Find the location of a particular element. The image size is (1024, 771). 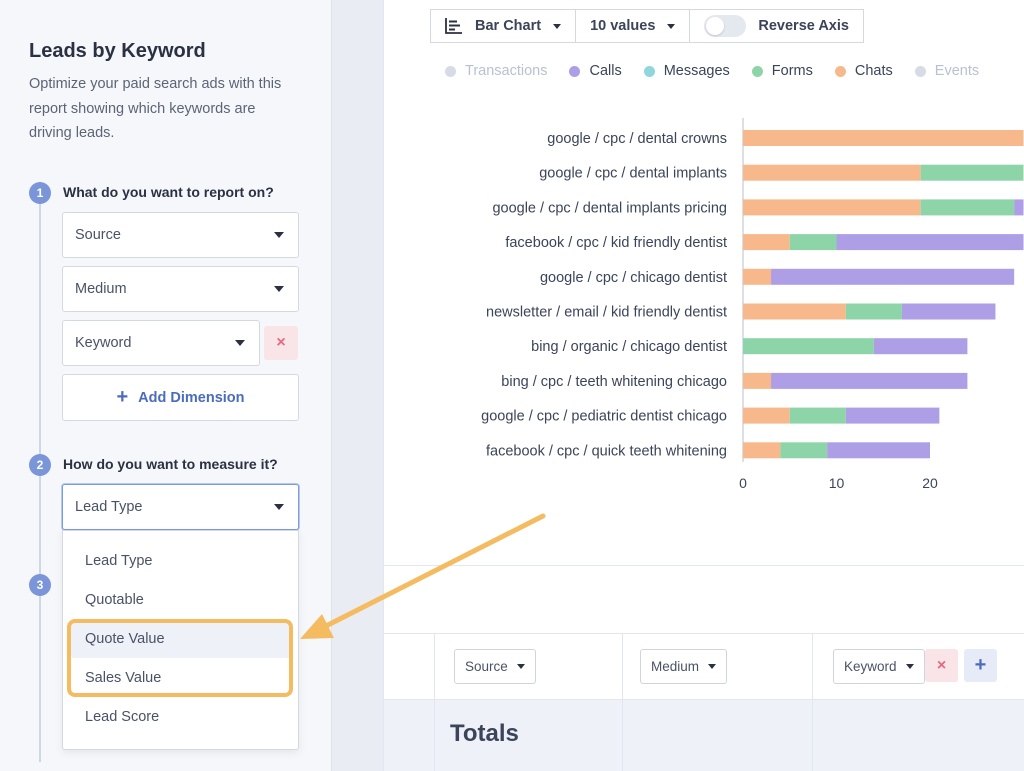

table-dimension-select-source: Source is located at coordinates (495, 666).